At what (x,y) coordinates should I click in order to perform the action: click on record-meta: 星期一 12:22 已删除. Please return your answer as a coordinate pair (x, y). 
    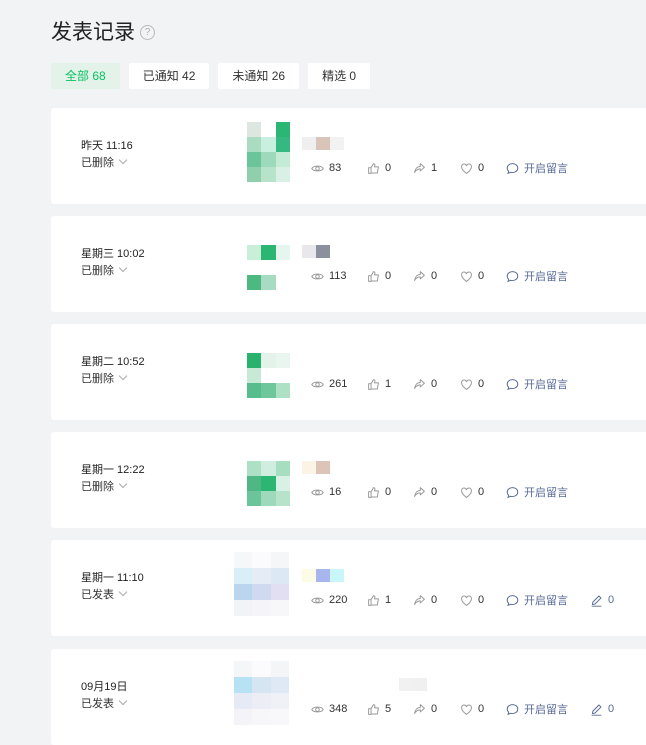
    Looking at the image, I should click on (113, 479).